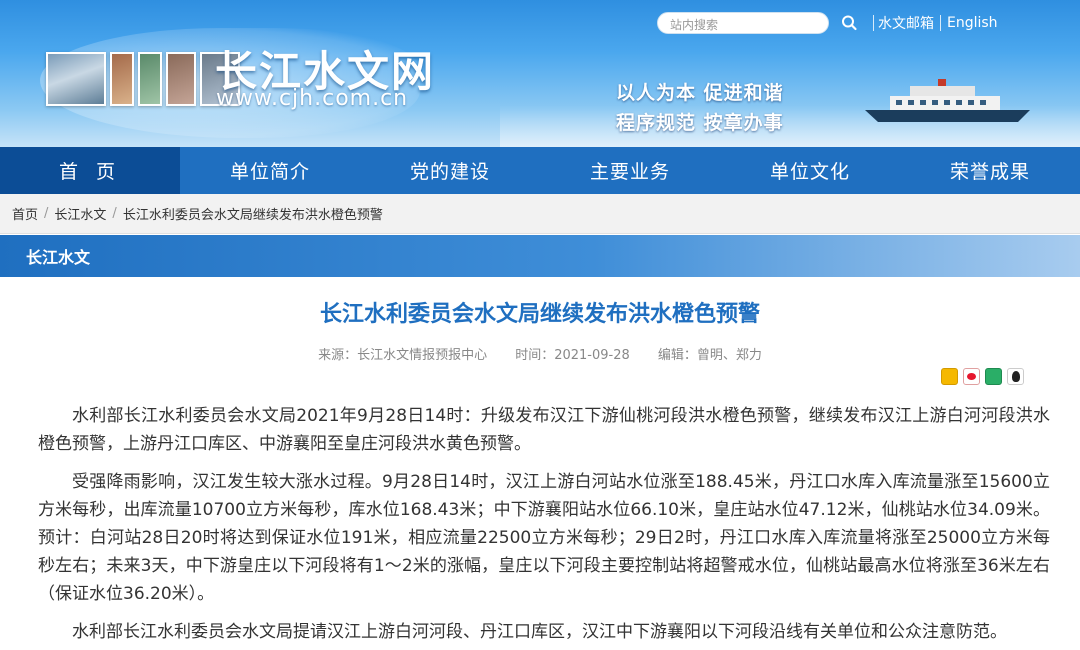  I want to click on article-source: 来源：长江水文情报预报中心, so click(403, 355).